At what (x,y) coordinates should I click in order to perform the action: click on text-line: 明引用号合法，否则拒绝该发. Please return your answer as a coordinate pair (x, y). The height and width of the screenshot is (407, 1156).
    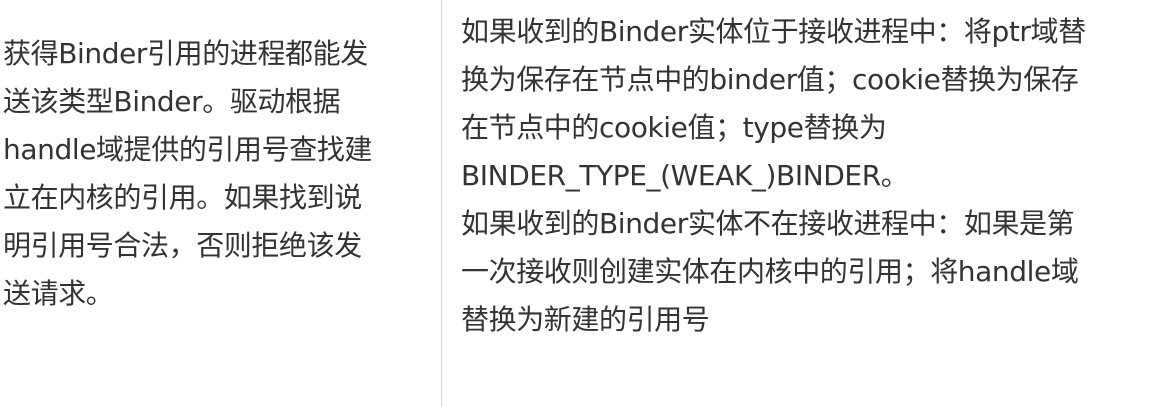
    Looking at the image, I should click on (182, 245).